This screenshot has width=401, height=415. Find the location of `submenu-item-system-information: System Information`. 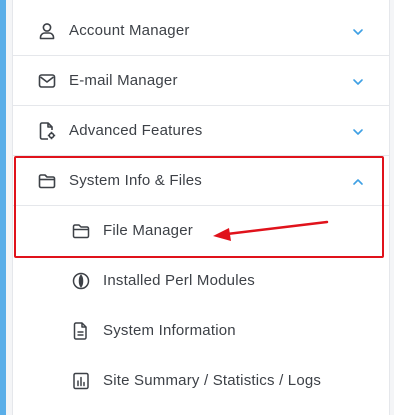

submenu-item-system-information: System Information is located at coordinates (201, 331).